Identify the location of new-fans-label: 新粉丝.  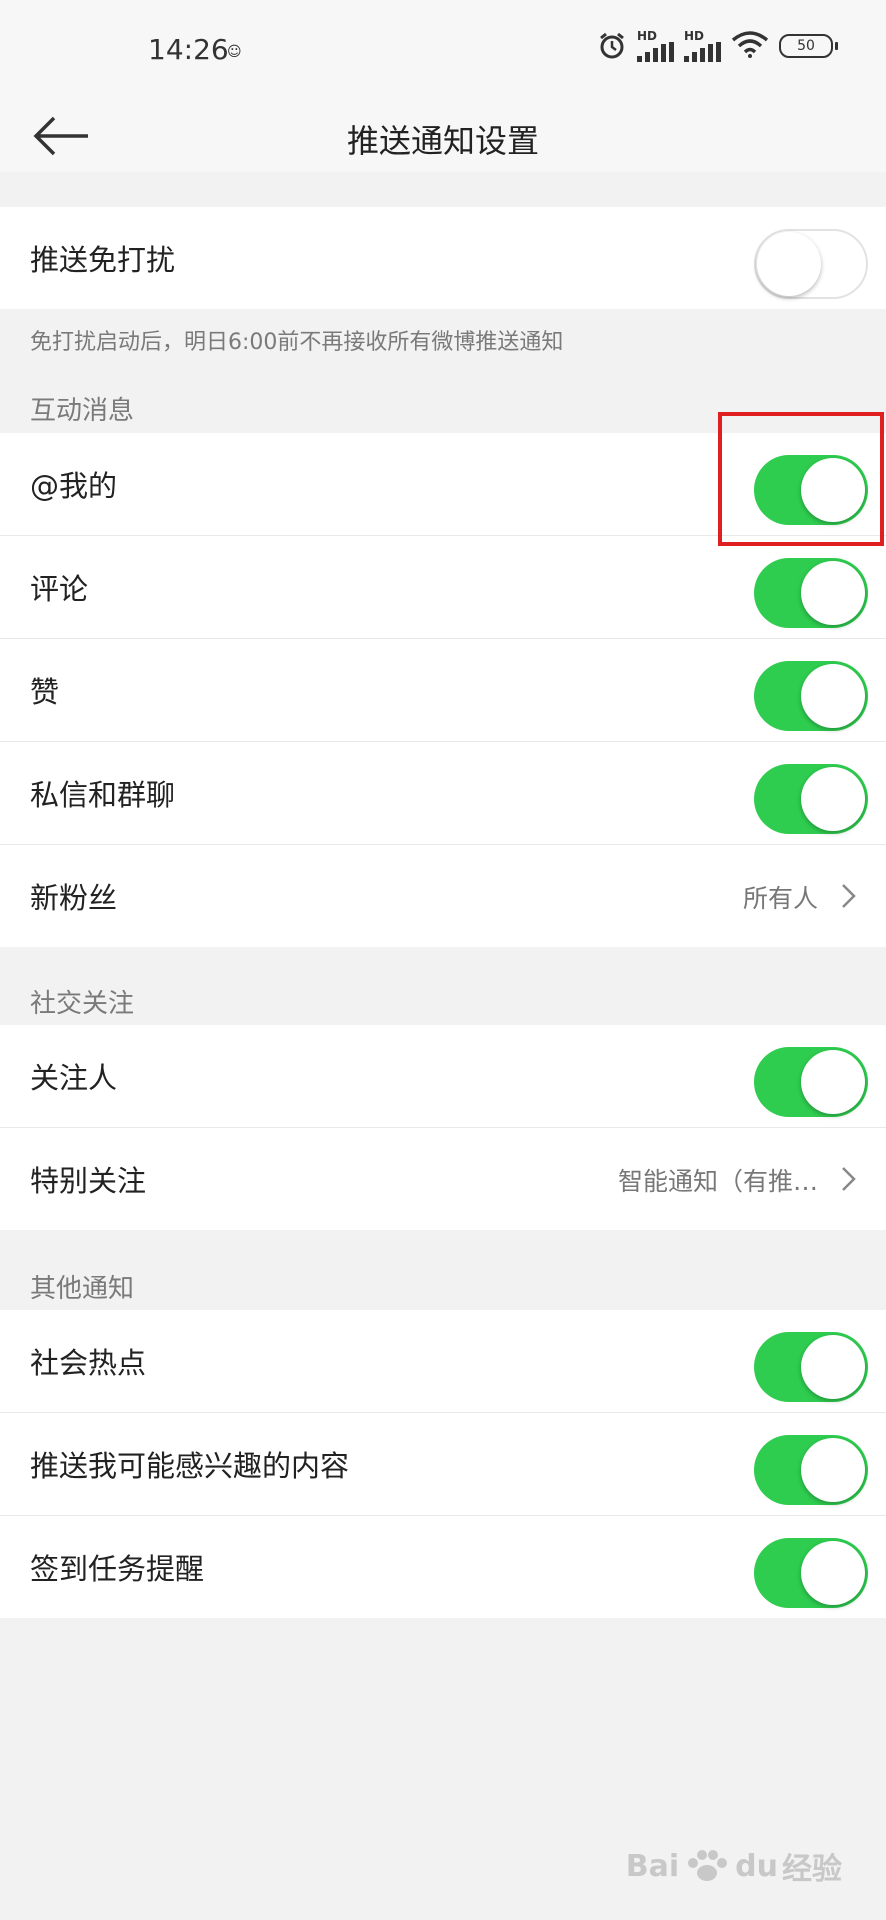
(74, 898).